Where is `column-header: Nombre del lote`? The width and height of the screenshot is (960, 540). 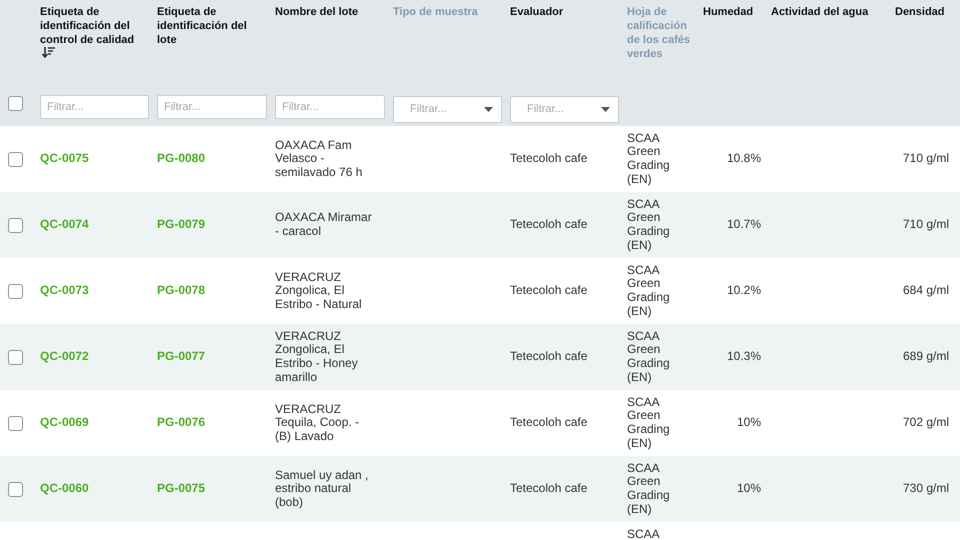
column-header: Nombre del lote is located at coordinates (330, 44).